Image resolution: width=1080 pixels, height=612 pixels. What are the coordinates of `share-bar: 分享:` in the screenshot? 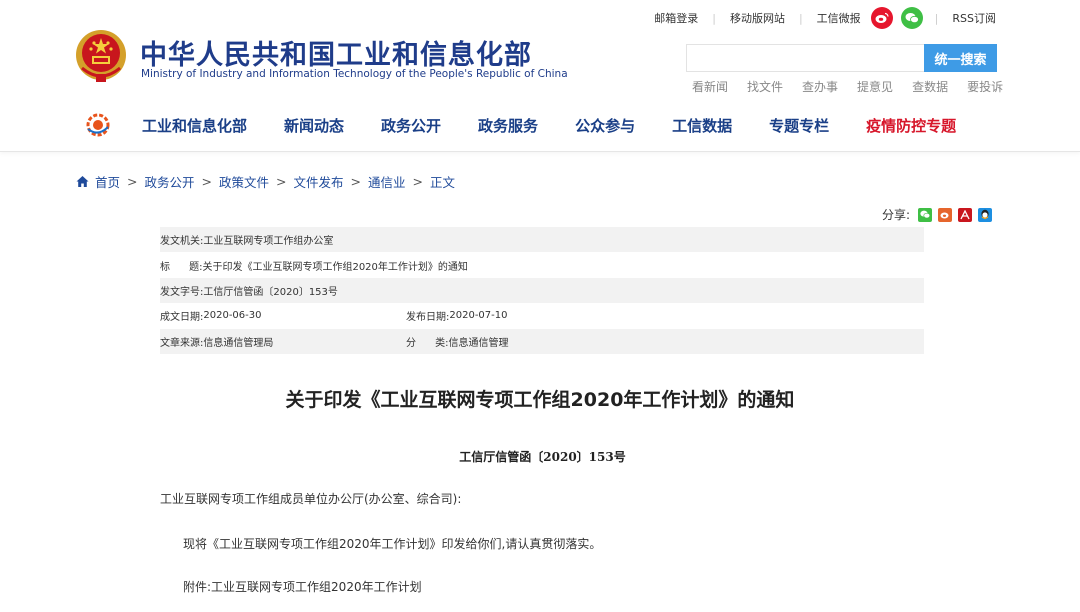 It's located at (940, 214).